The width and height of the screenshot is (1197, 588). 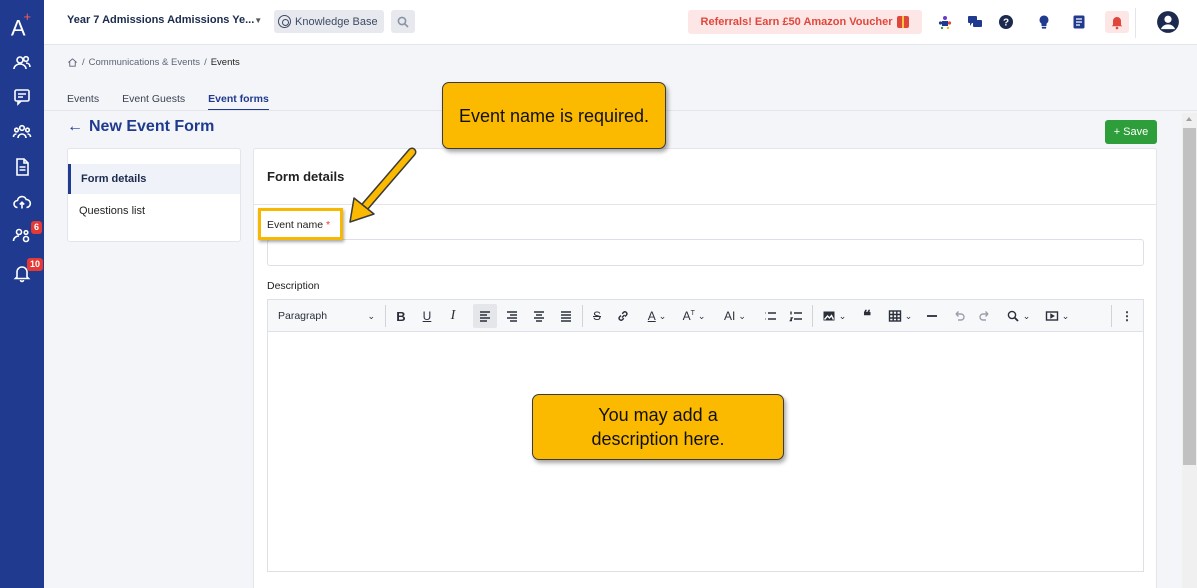 I want to click on user-settings-icon: 6, so click(x=22, y=236).